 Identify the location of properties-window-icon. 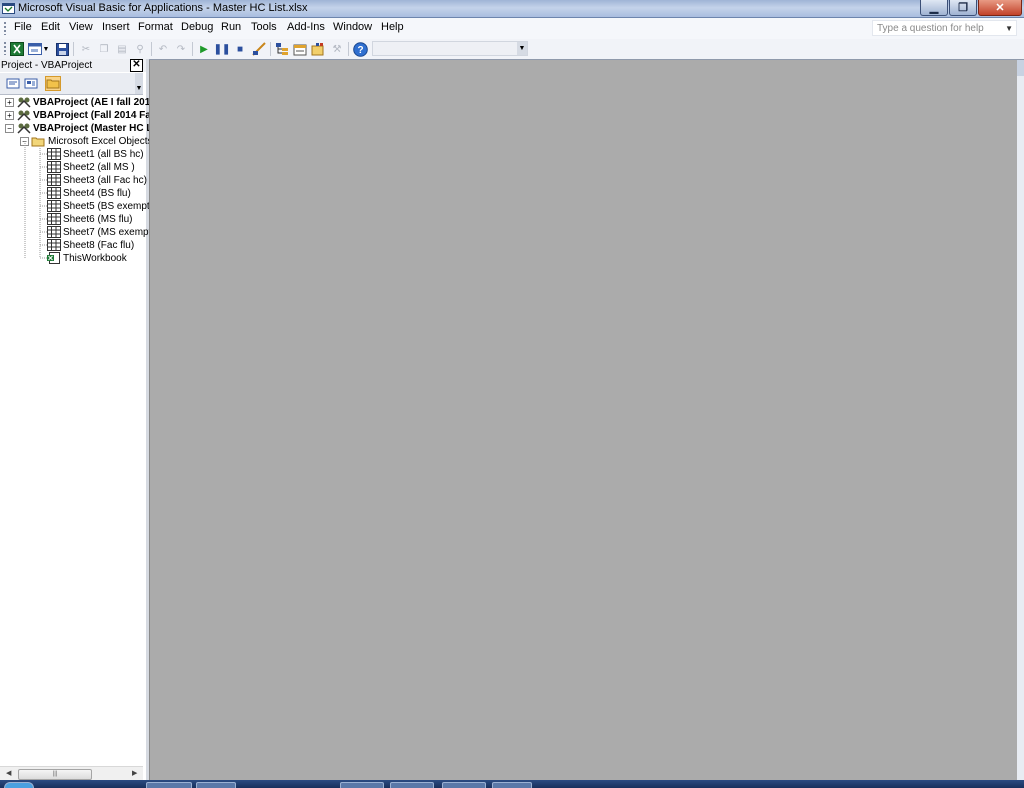
(300, 49).